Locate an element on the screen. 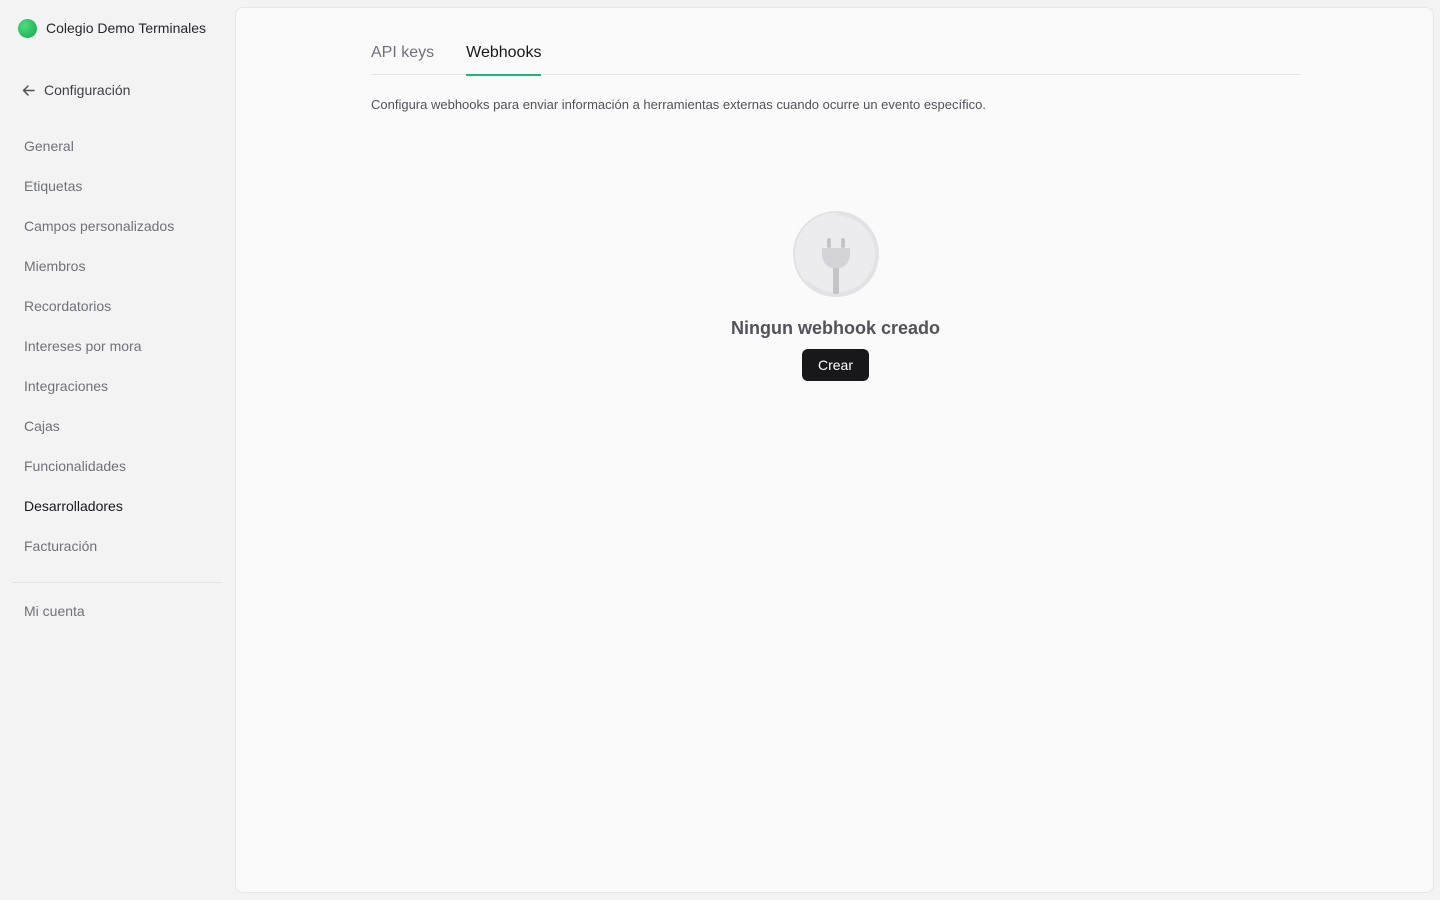 The height and width of the screenshot is (900, 1440). back-to-configuracion-link: Configuración is located at coordinates (76, 90).